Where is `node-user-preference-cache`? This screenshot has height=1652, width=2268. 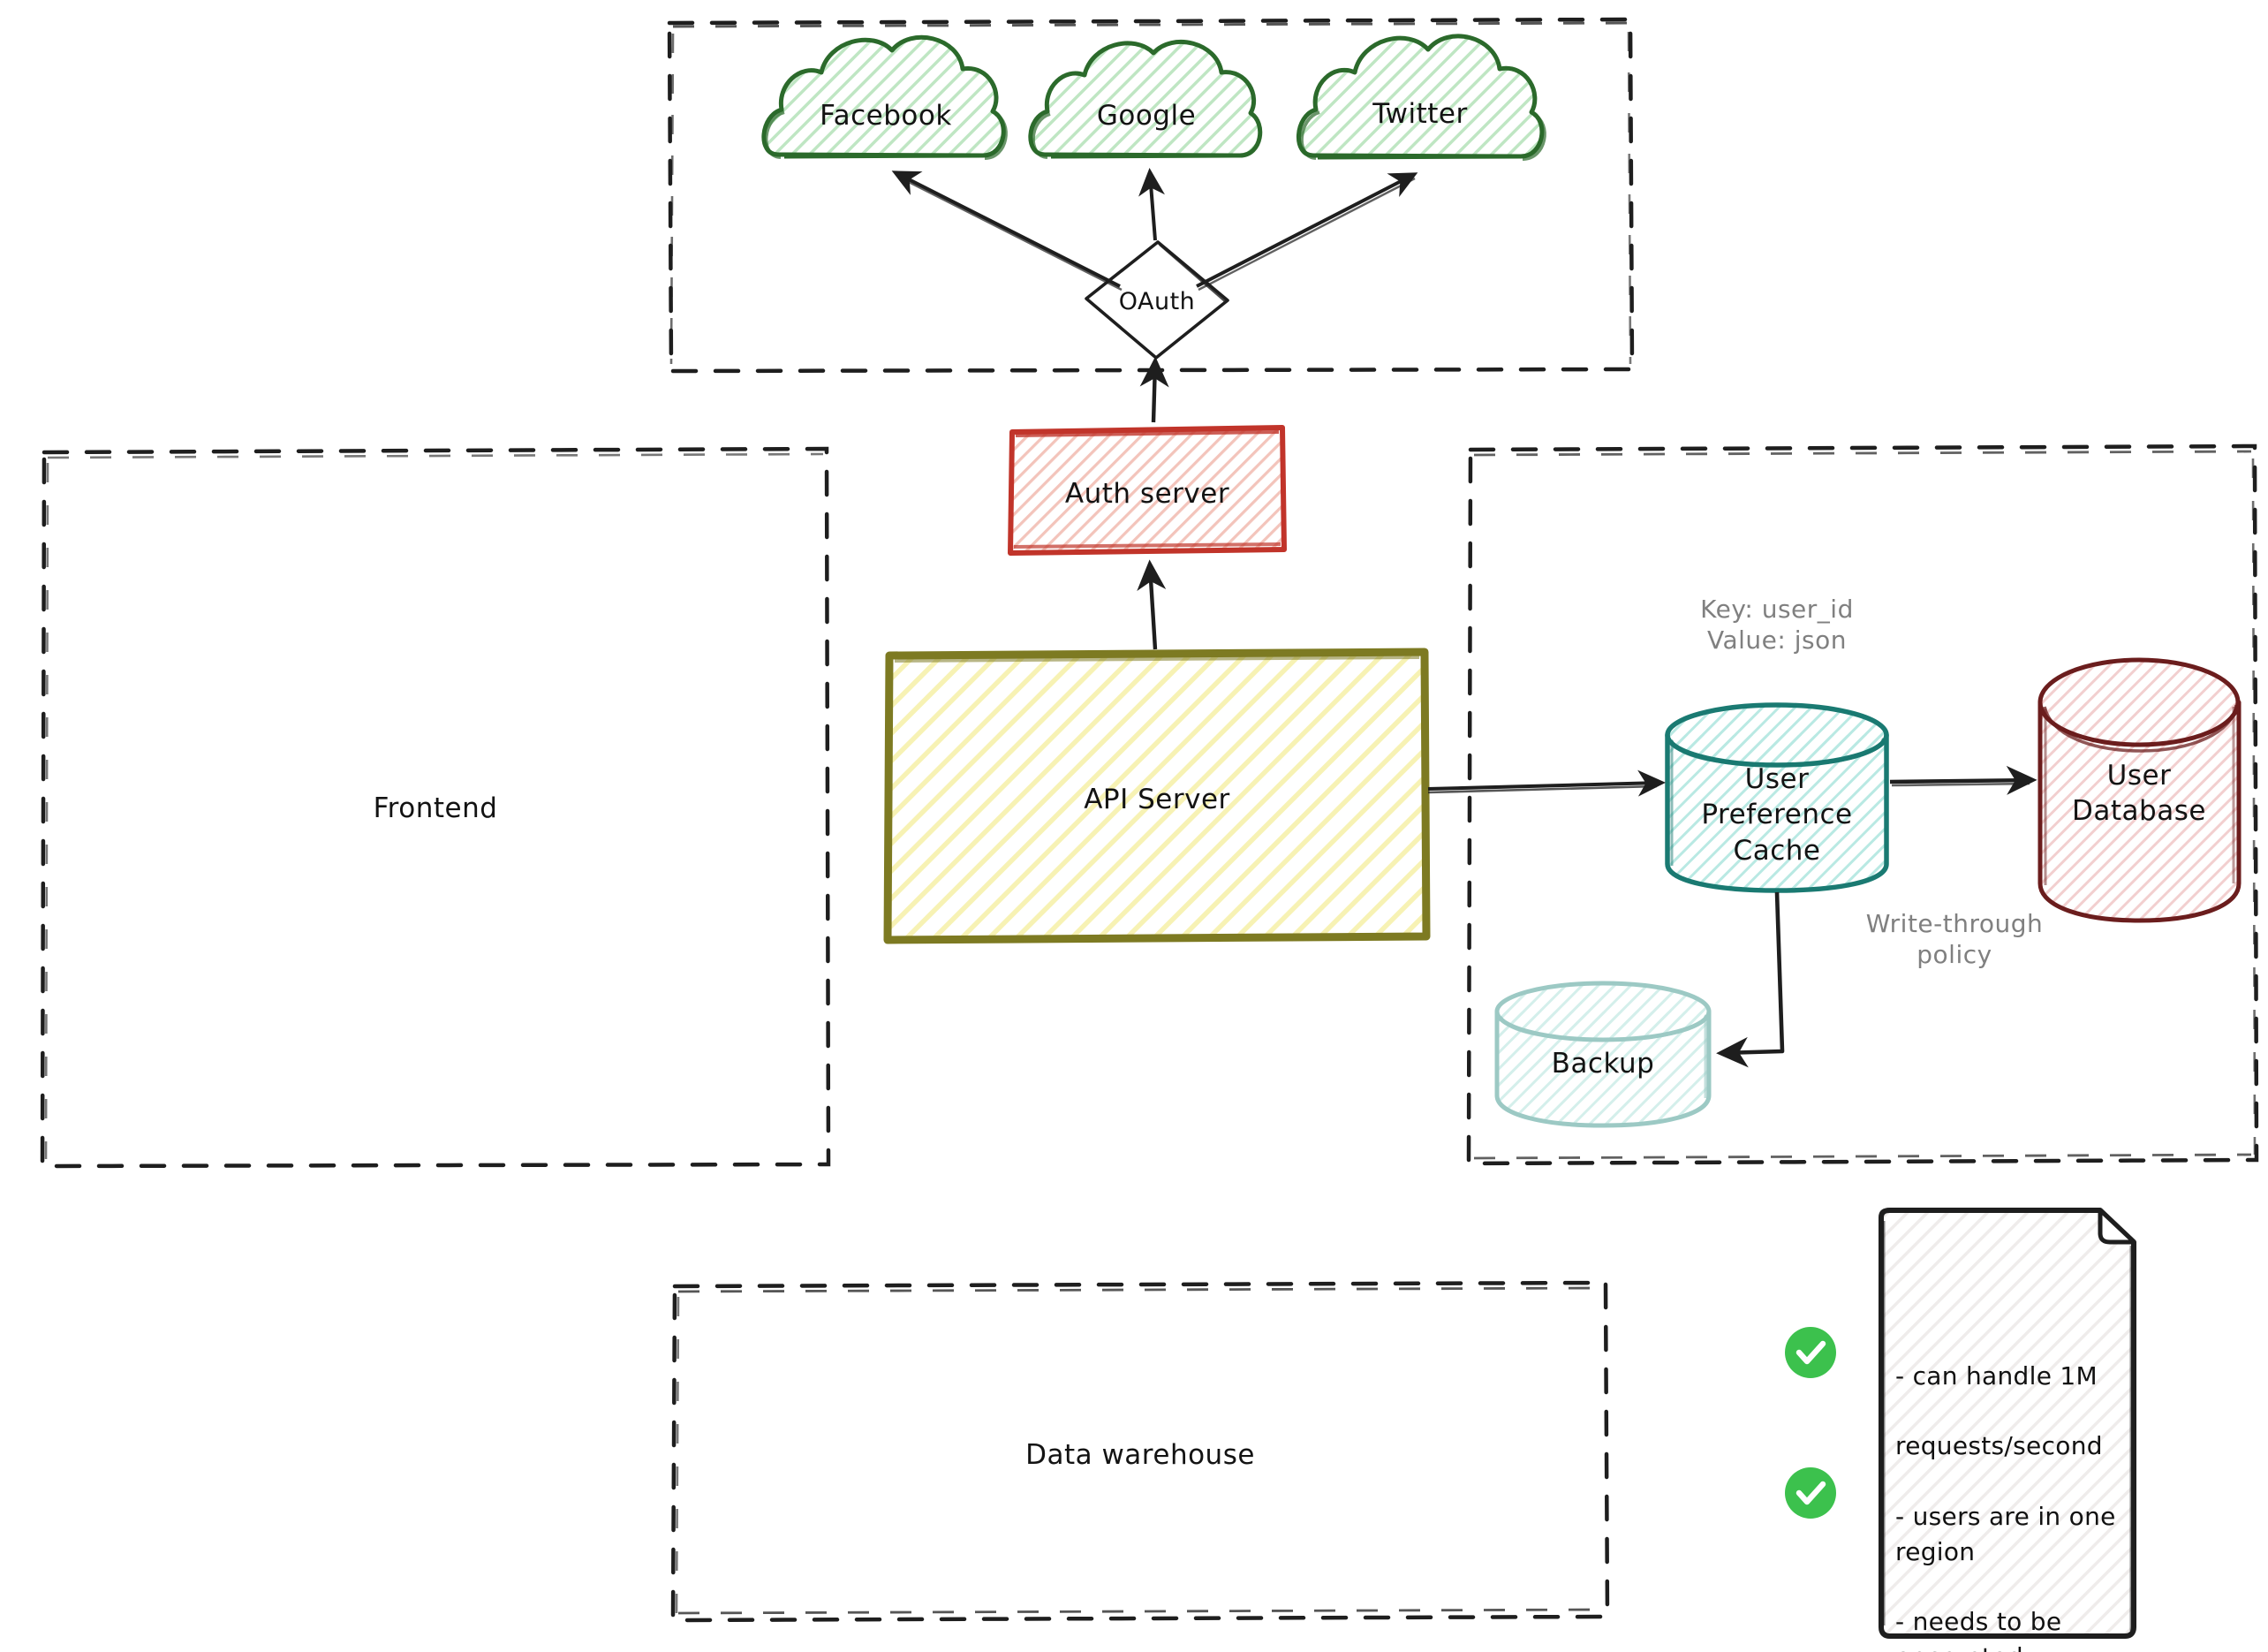 node-user-preference-cache is located at coordinates (1777, 797).